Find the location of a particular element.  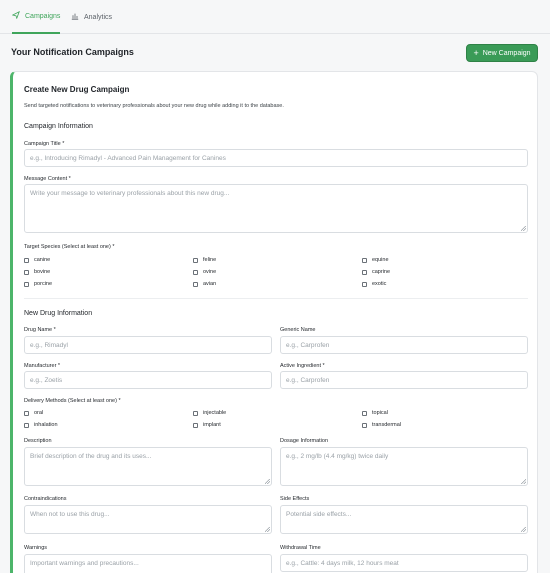

drug-name-label: Drug Name * is located at coordinates (40, 330).